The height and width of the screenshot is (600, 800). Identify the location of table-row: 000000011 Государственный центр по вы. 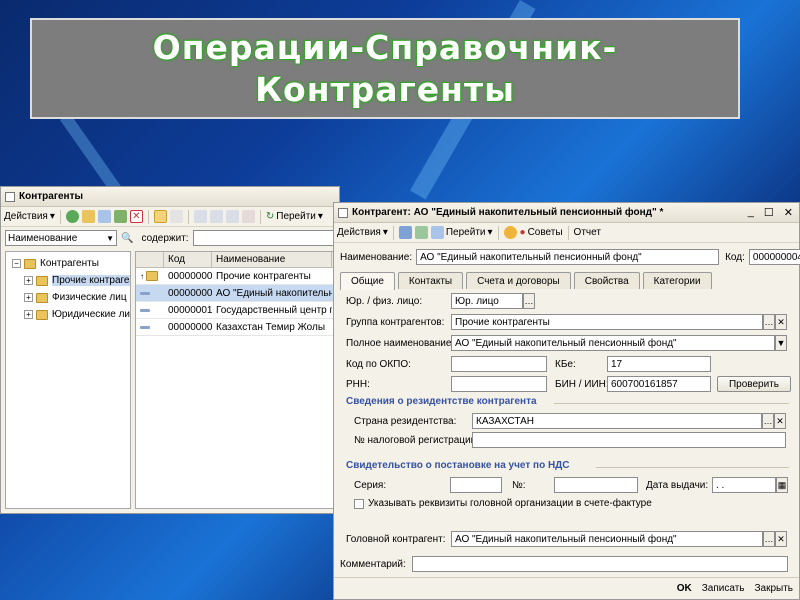
(237, 310).